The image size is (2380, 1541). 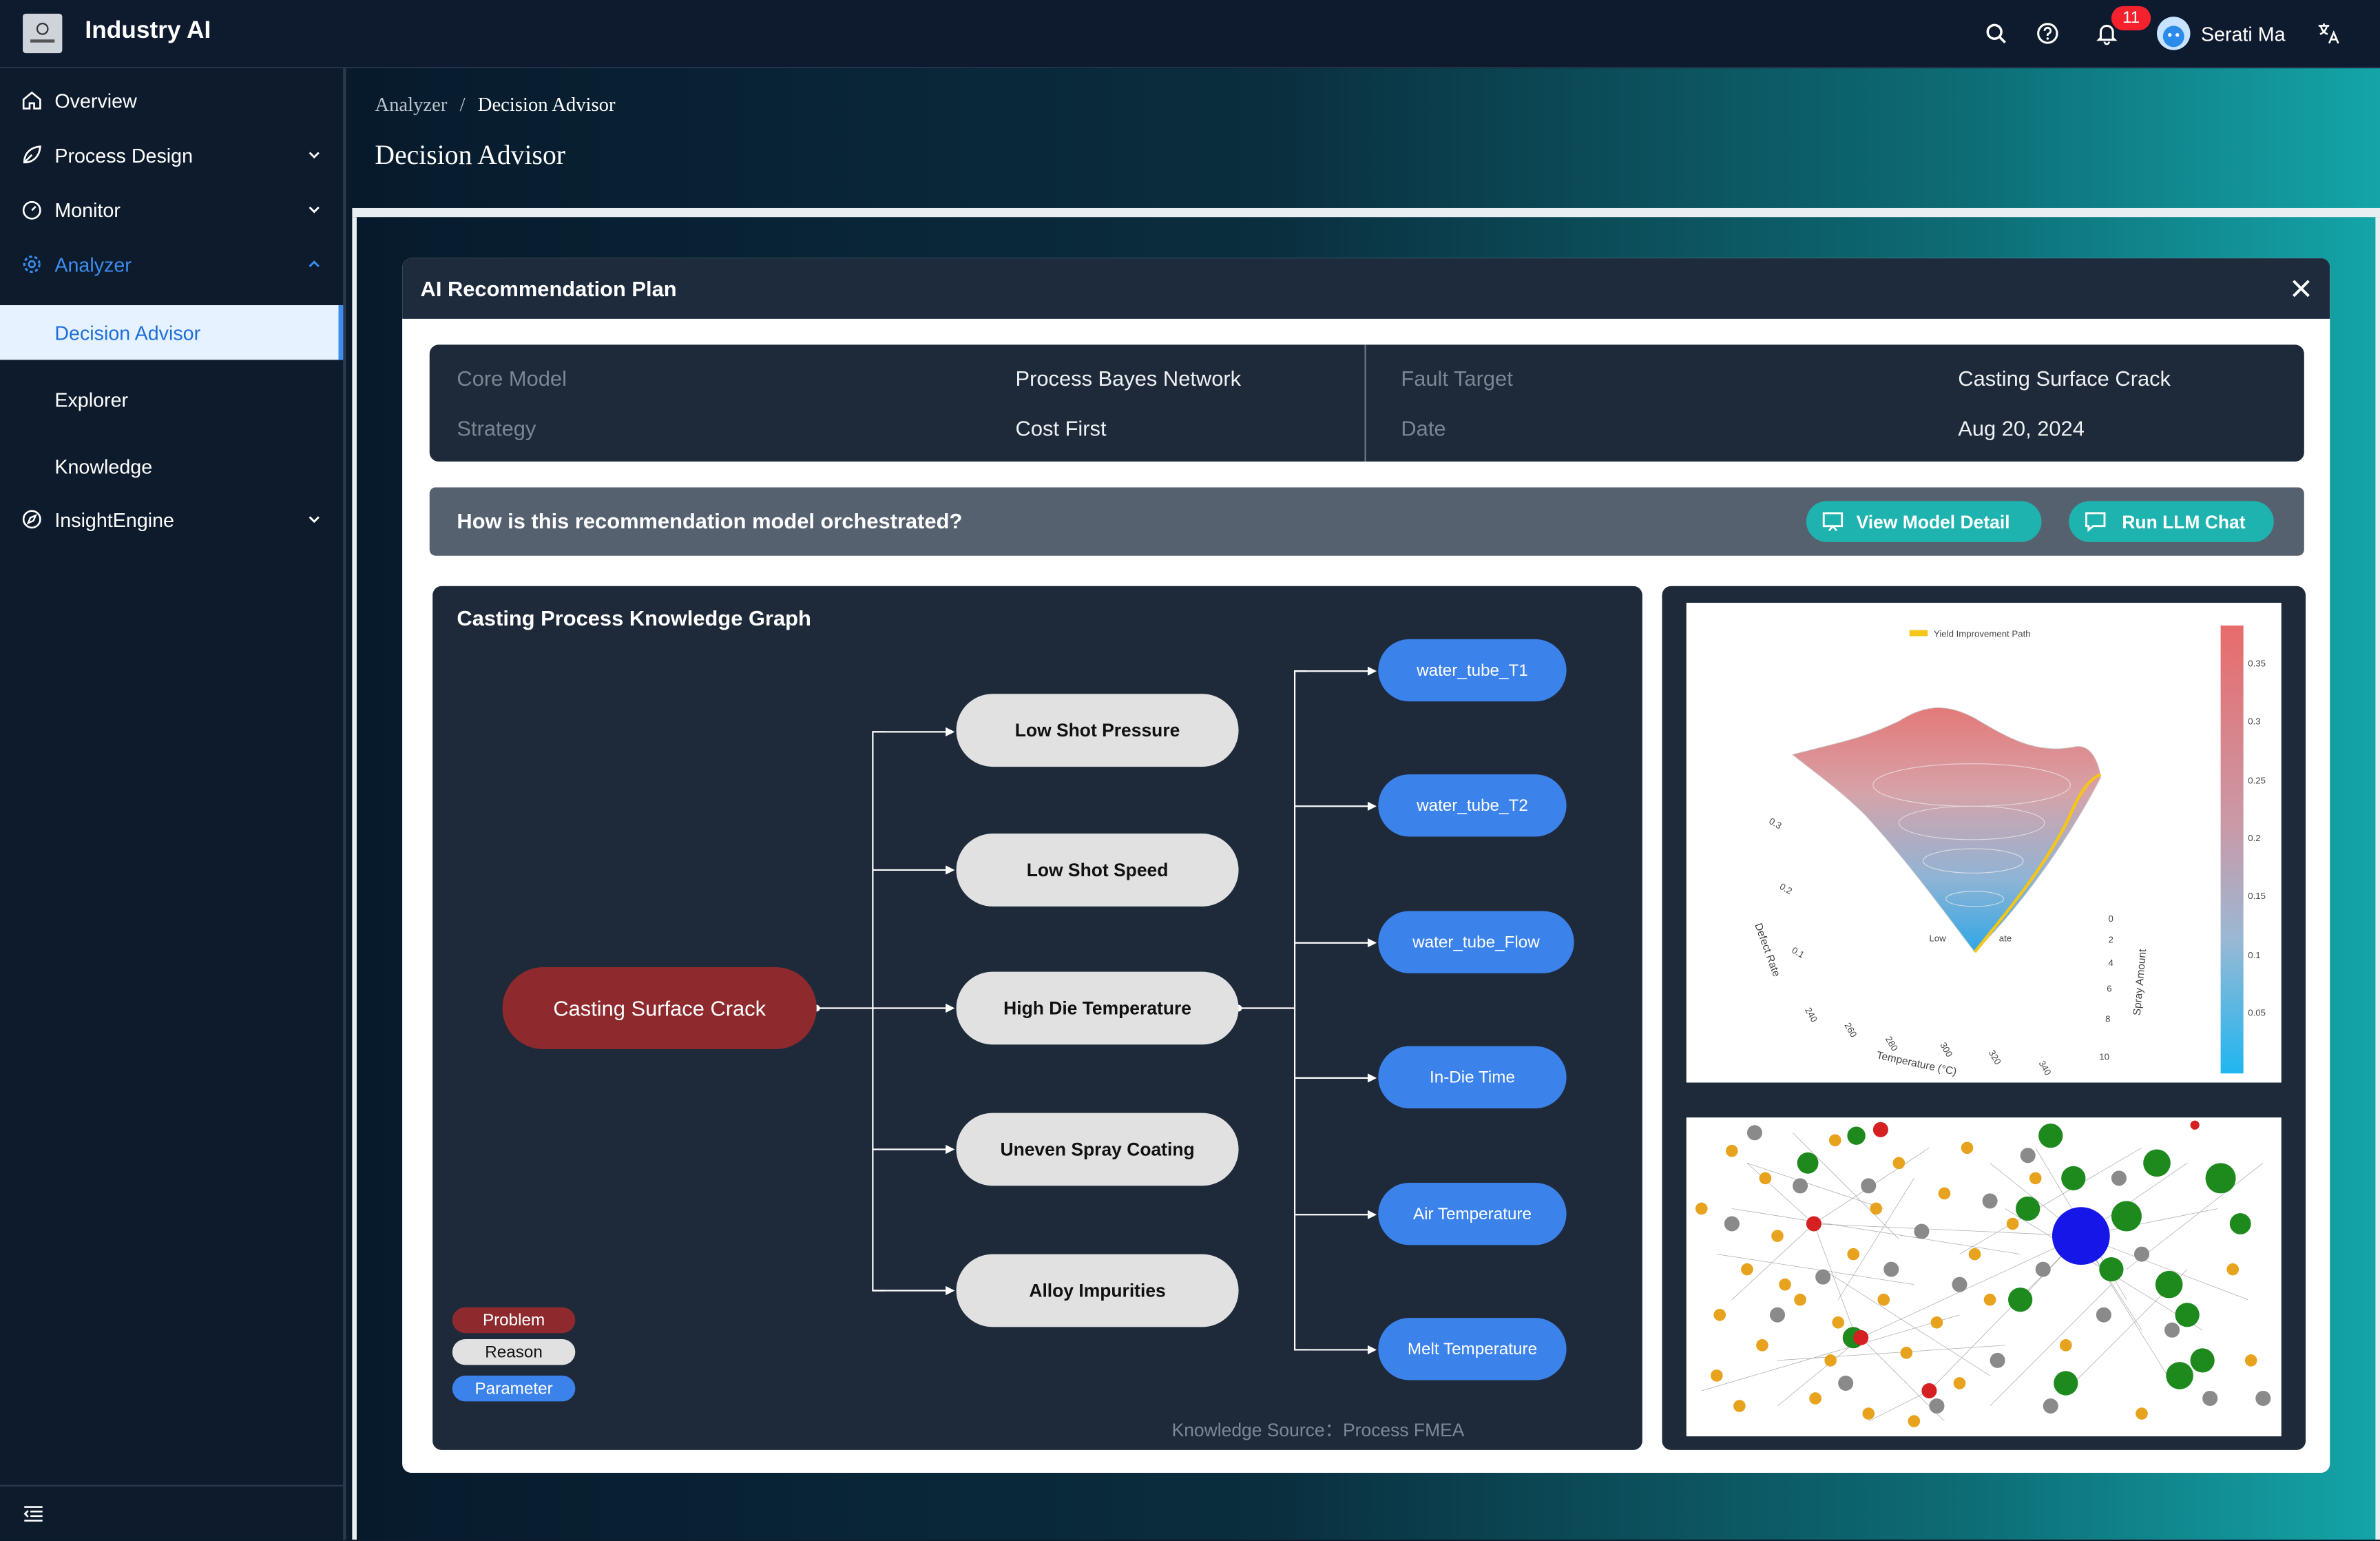 I want to click on sidebar-footer, so click(x=172, y=1513).